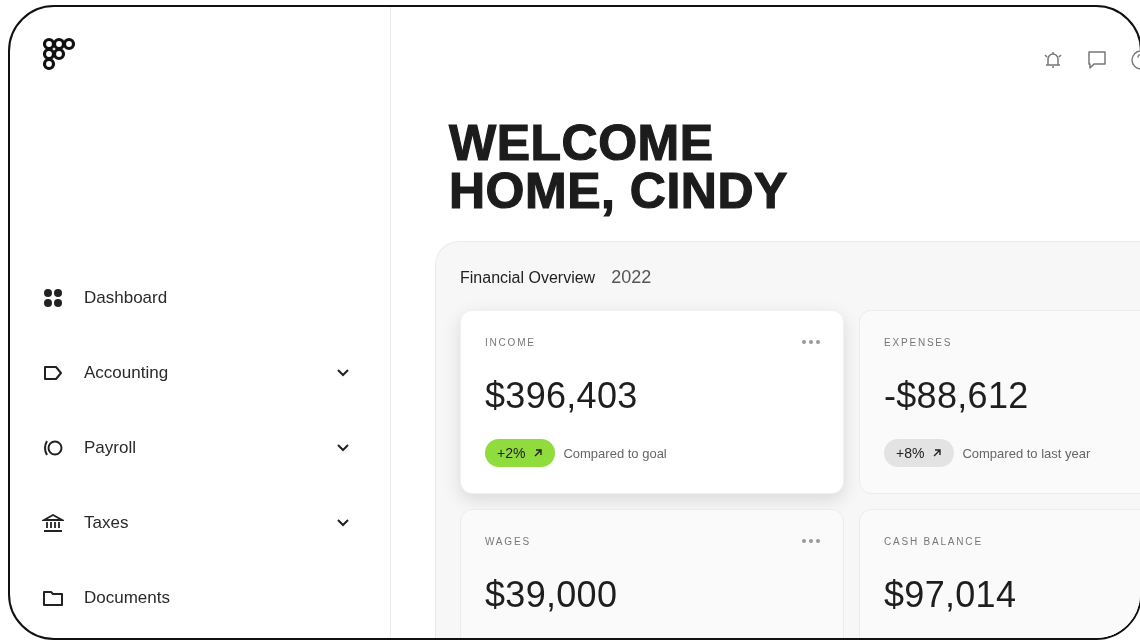 The image size is (1140, 642). I want to click on nav-item: Taxes, so click(196, 523).